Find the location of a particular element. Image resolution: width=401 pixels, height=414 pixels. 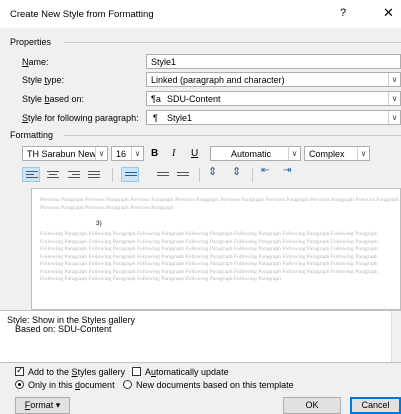

auto-update-label: Automatically update is located at coordinates (187, 372).